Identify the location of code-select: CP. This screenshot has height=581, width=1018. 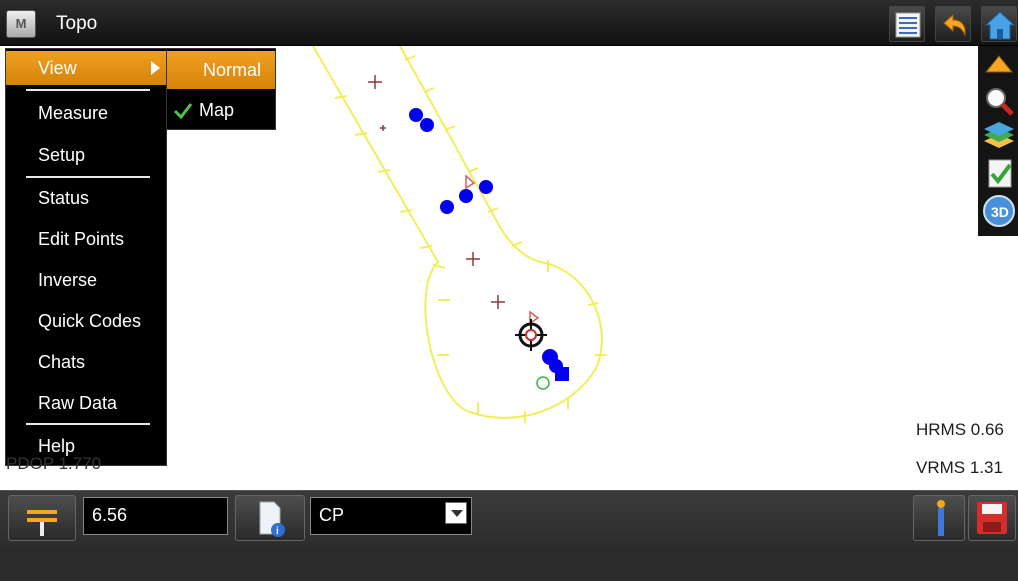
(391, 516).